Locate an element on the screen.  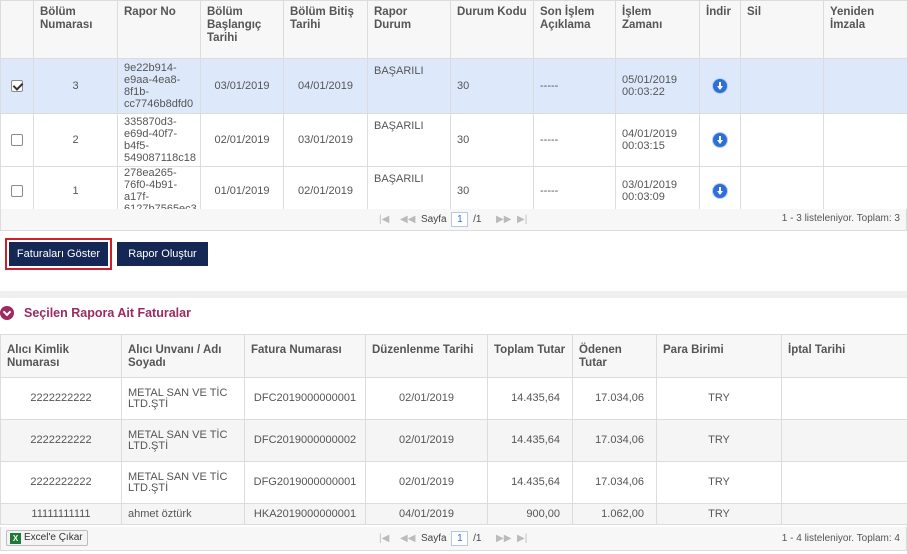
buyer-name-cell: ahmet öztürk is located at coordinates (183, 514).